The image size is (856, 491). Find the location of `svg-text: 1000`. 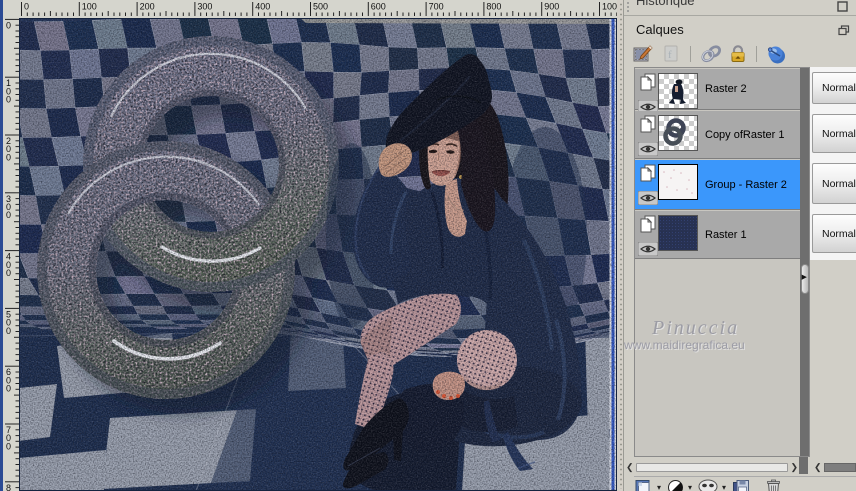

svg-text: 1000 is located at coordinates (609, 7).